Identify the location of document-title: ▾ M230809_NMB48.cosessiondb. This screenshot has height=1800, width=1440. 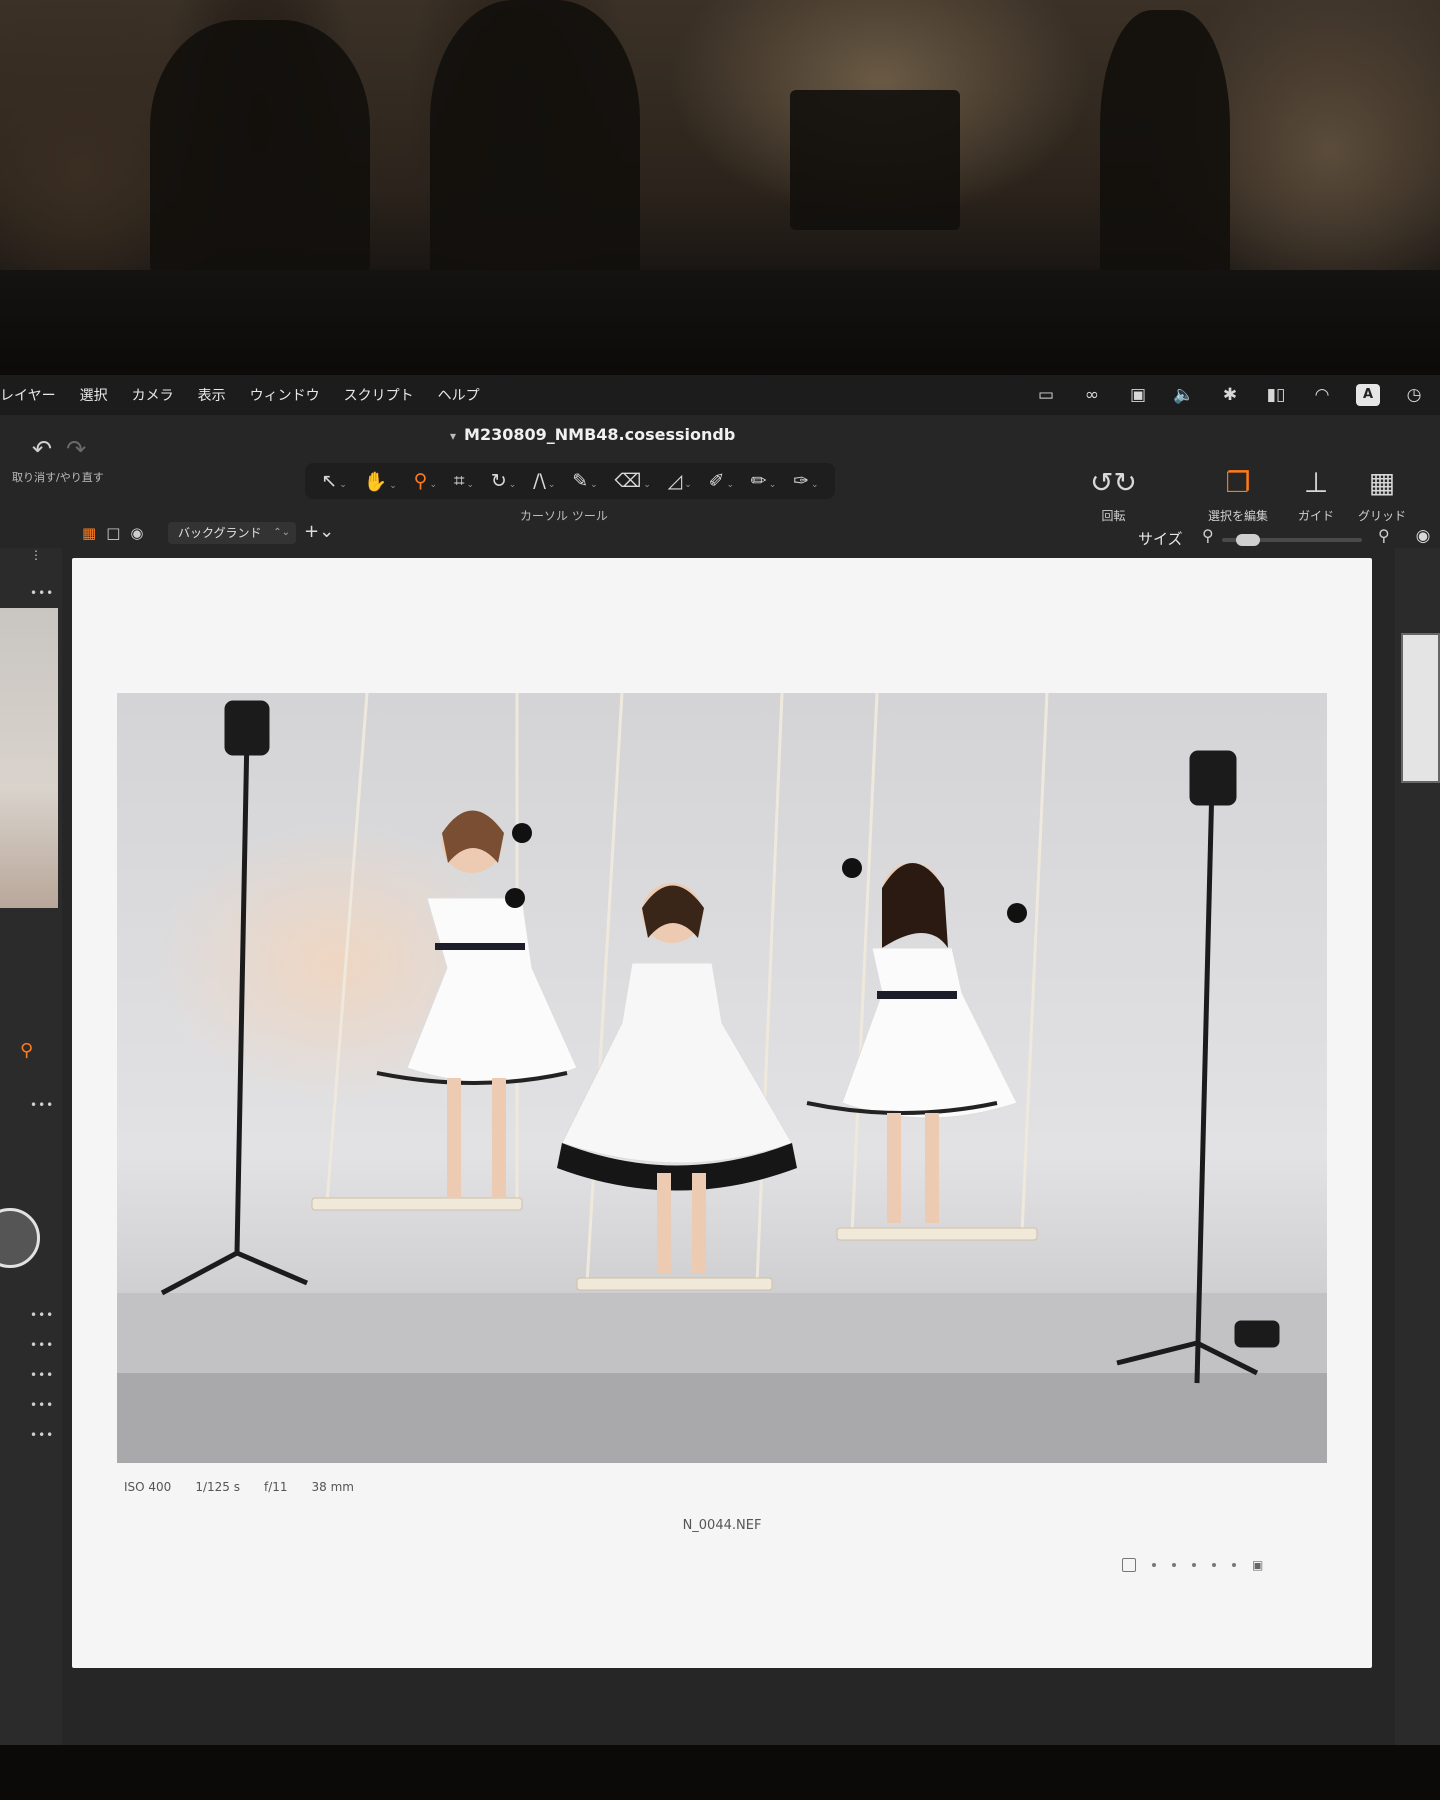
(592, 434).